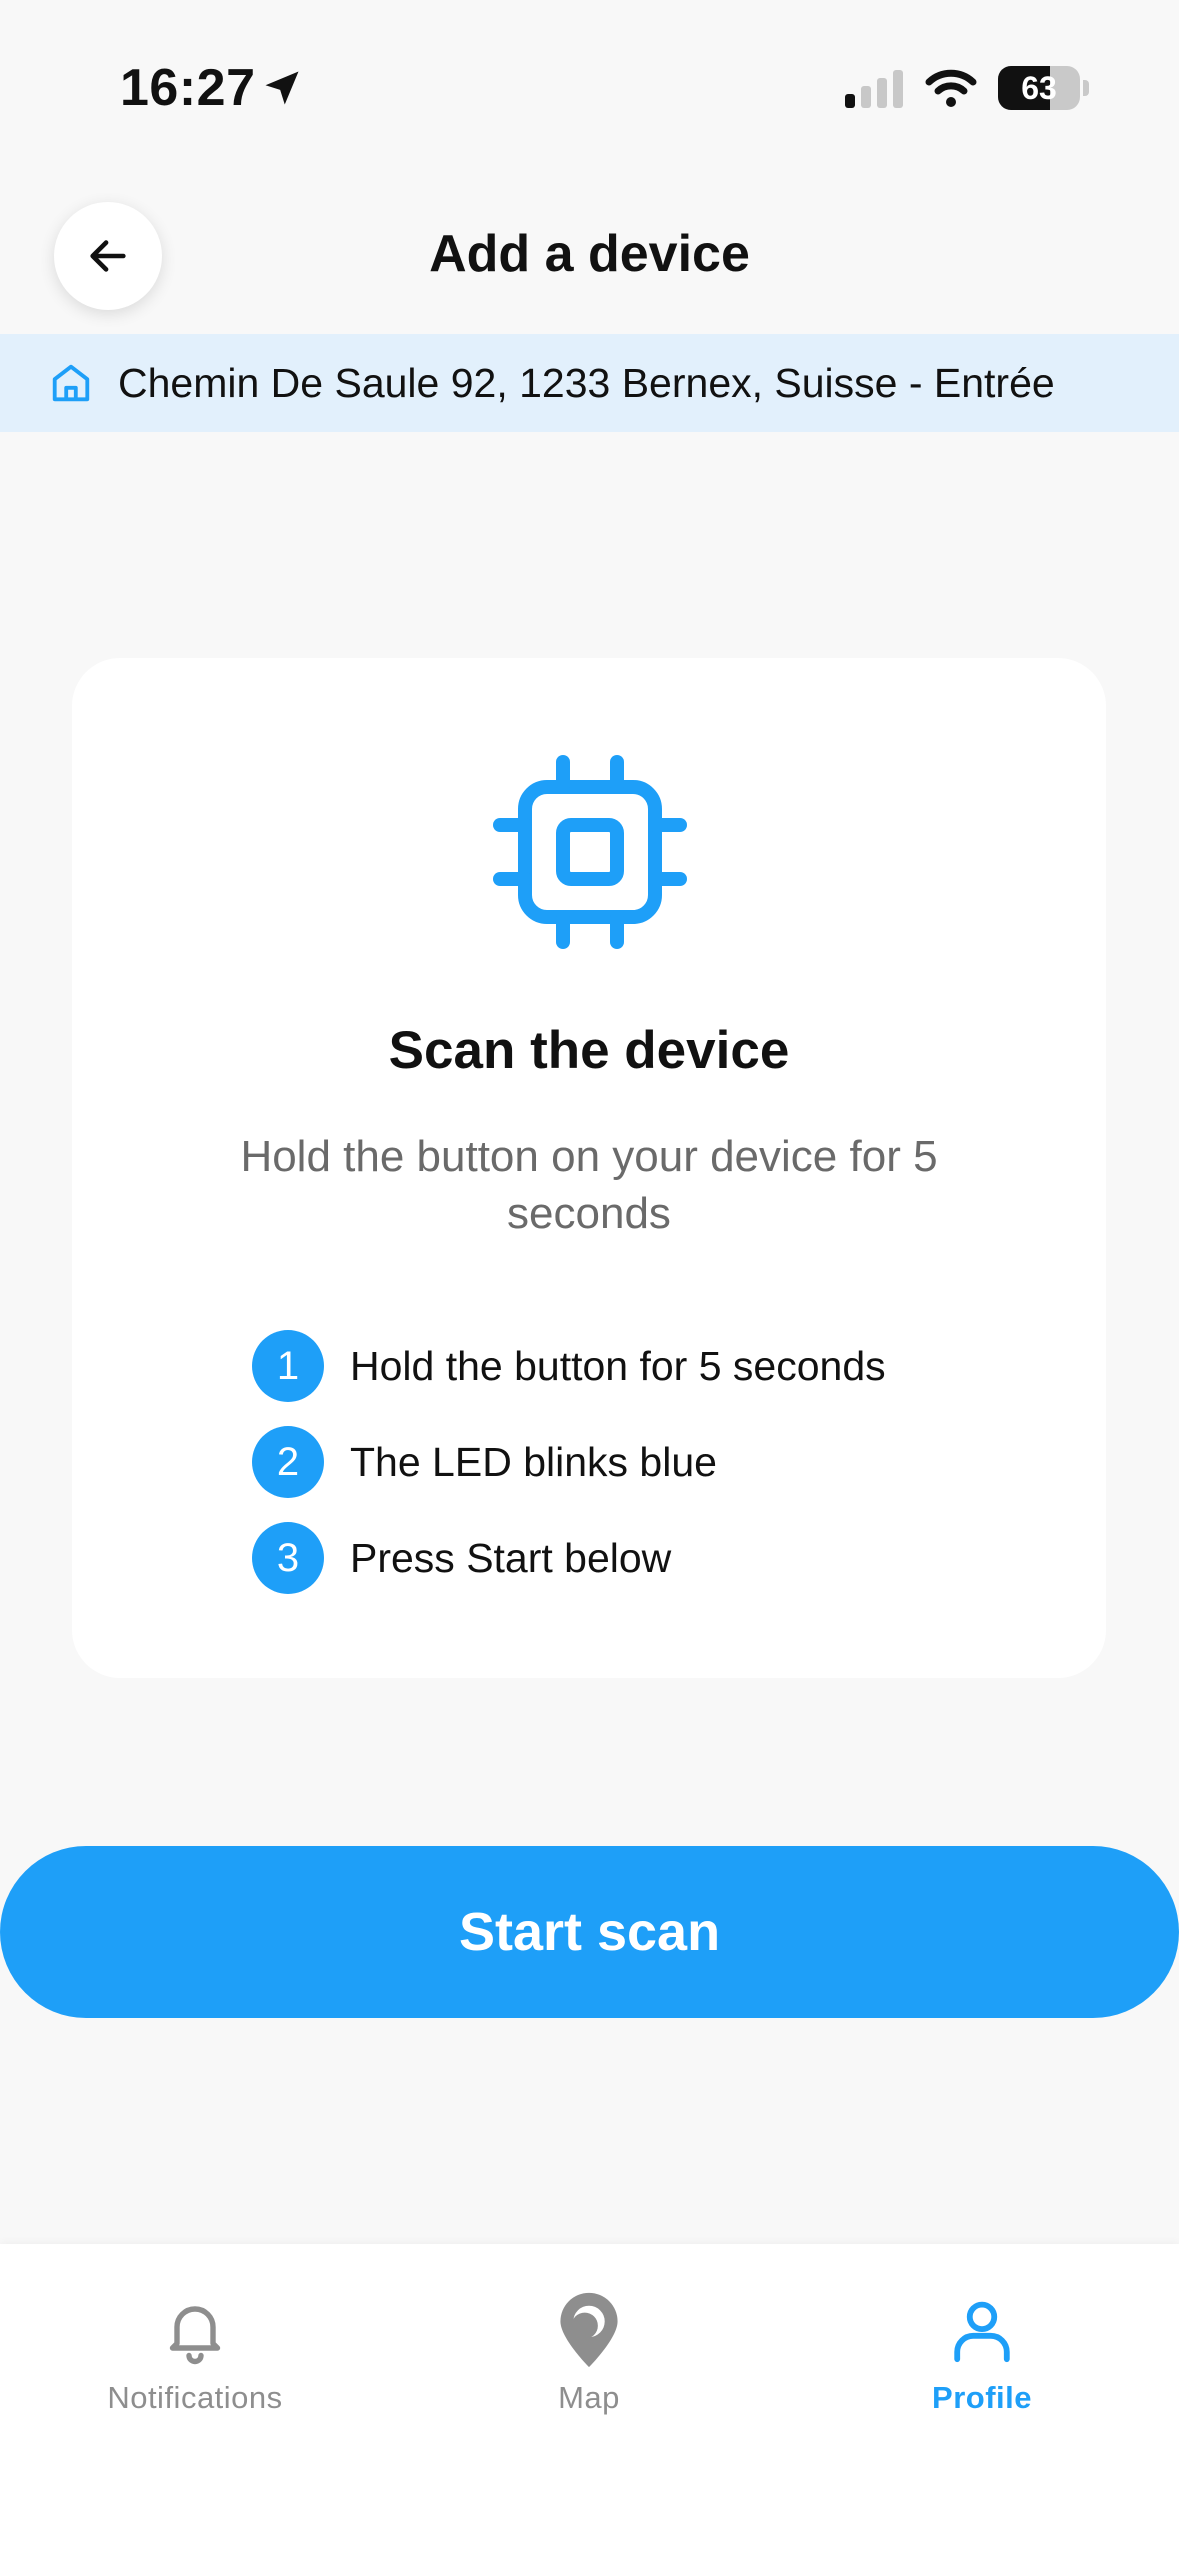 Image resolution: width=1179 pixels, height=2556 pixels. I want to click on bell-icon, so click(195, 2335).